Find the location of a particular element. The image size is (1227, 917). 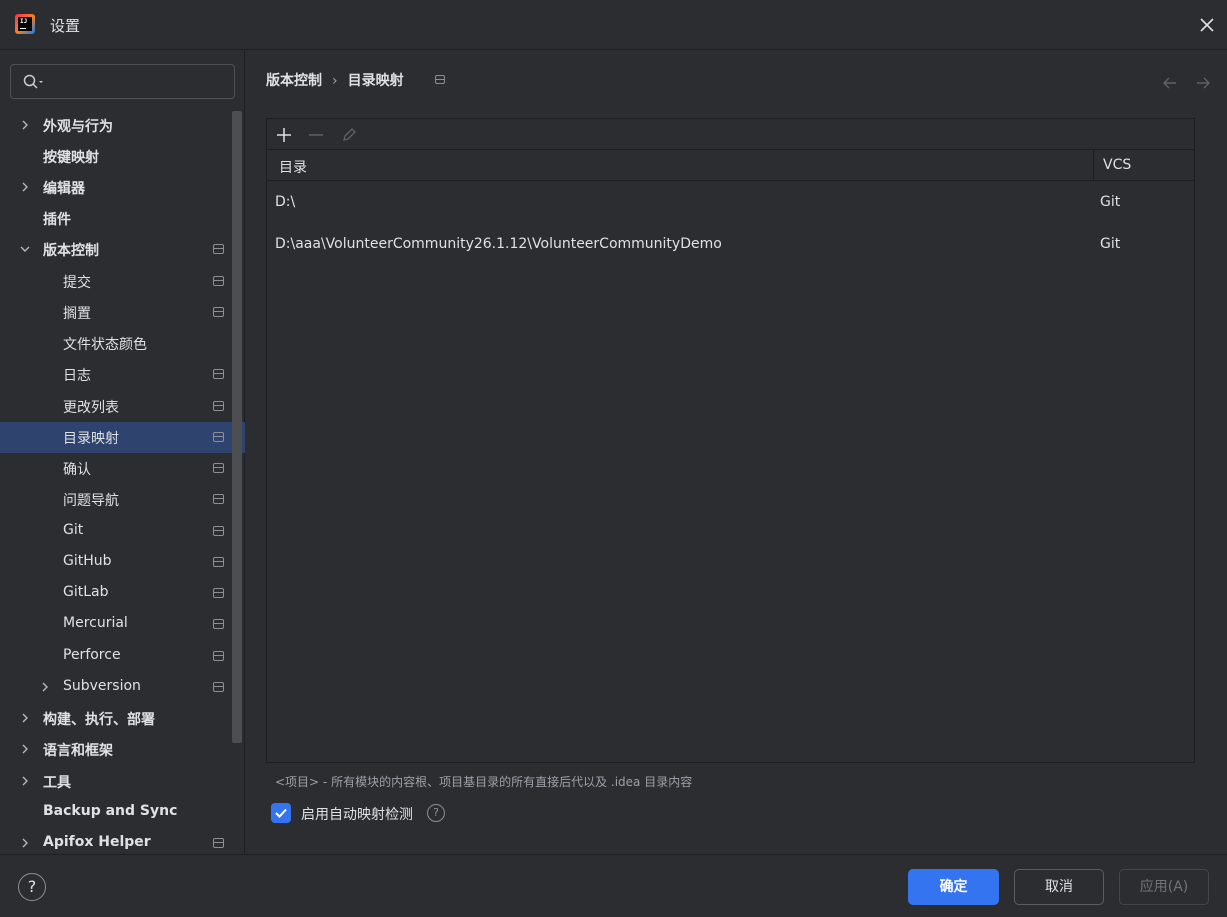

breadcrumb-current: 目录映射 is located at coordinates (375, 81).